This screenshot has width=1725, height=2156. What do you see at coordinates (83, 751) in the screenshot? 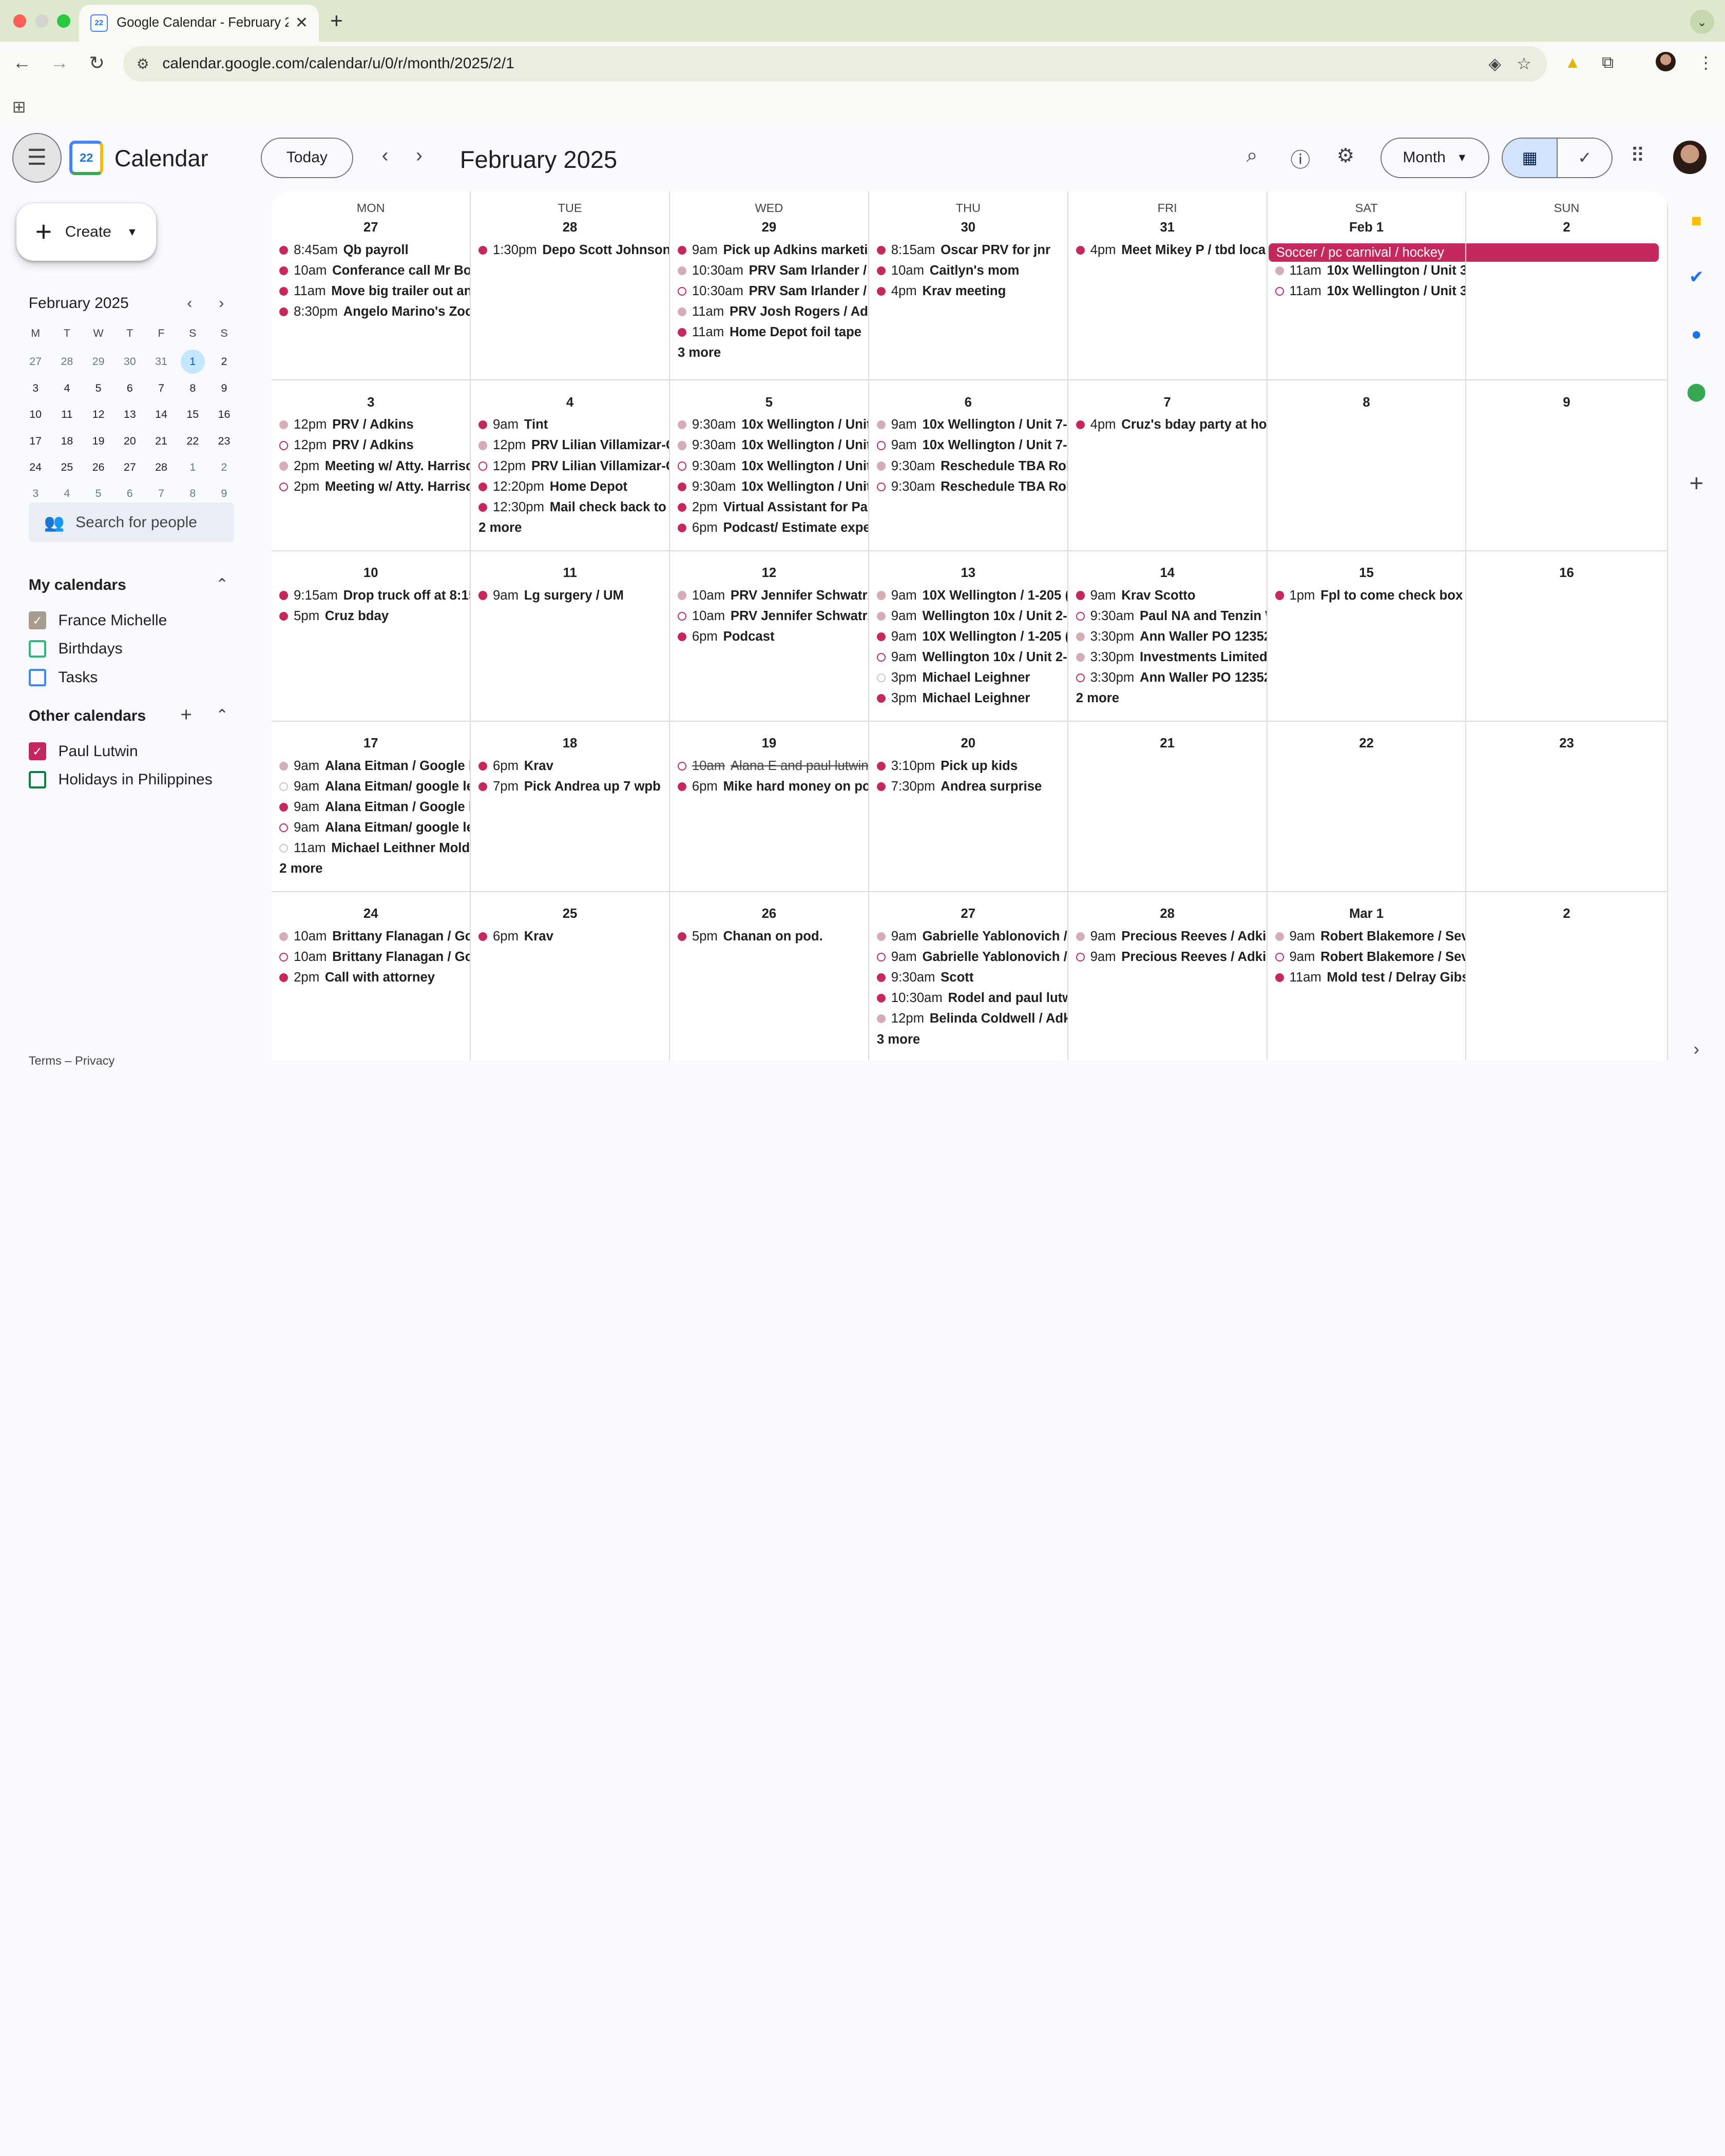
I see `calendar-list-item: ✓ Paul Lutwin` at bounding box center [83, 751].